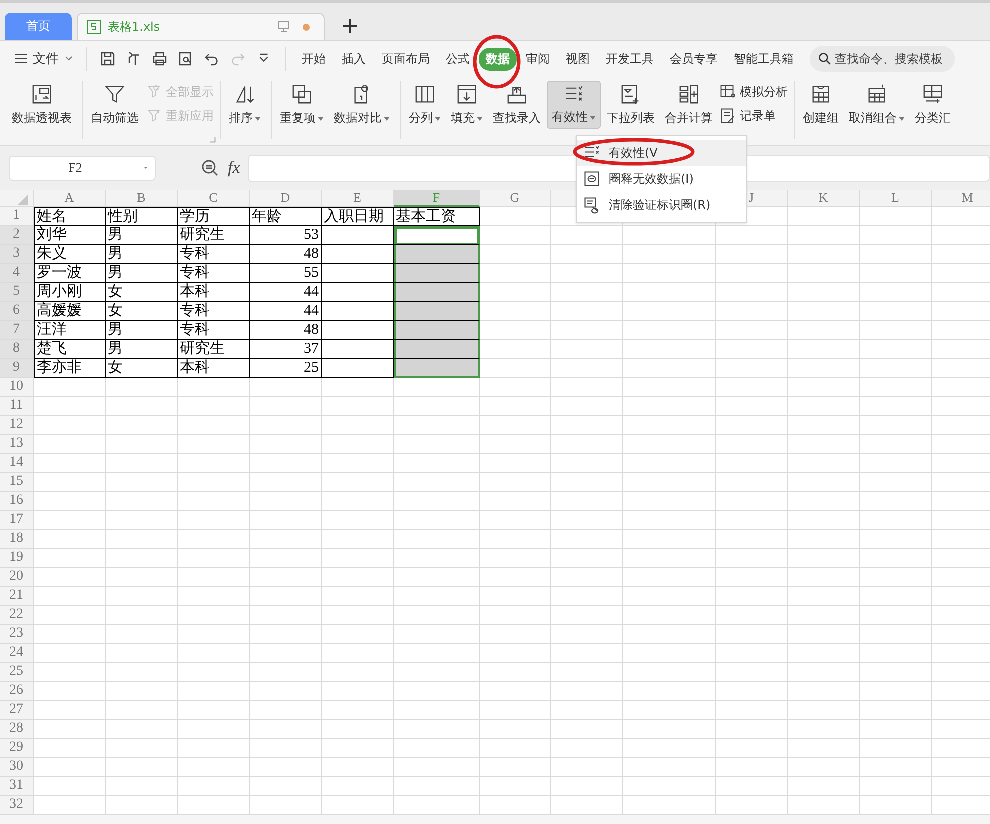  What do you see at coordinates (70, 216) in the screenshot?
I see `table-cell: 姓名` at bounding box center [70, 216].